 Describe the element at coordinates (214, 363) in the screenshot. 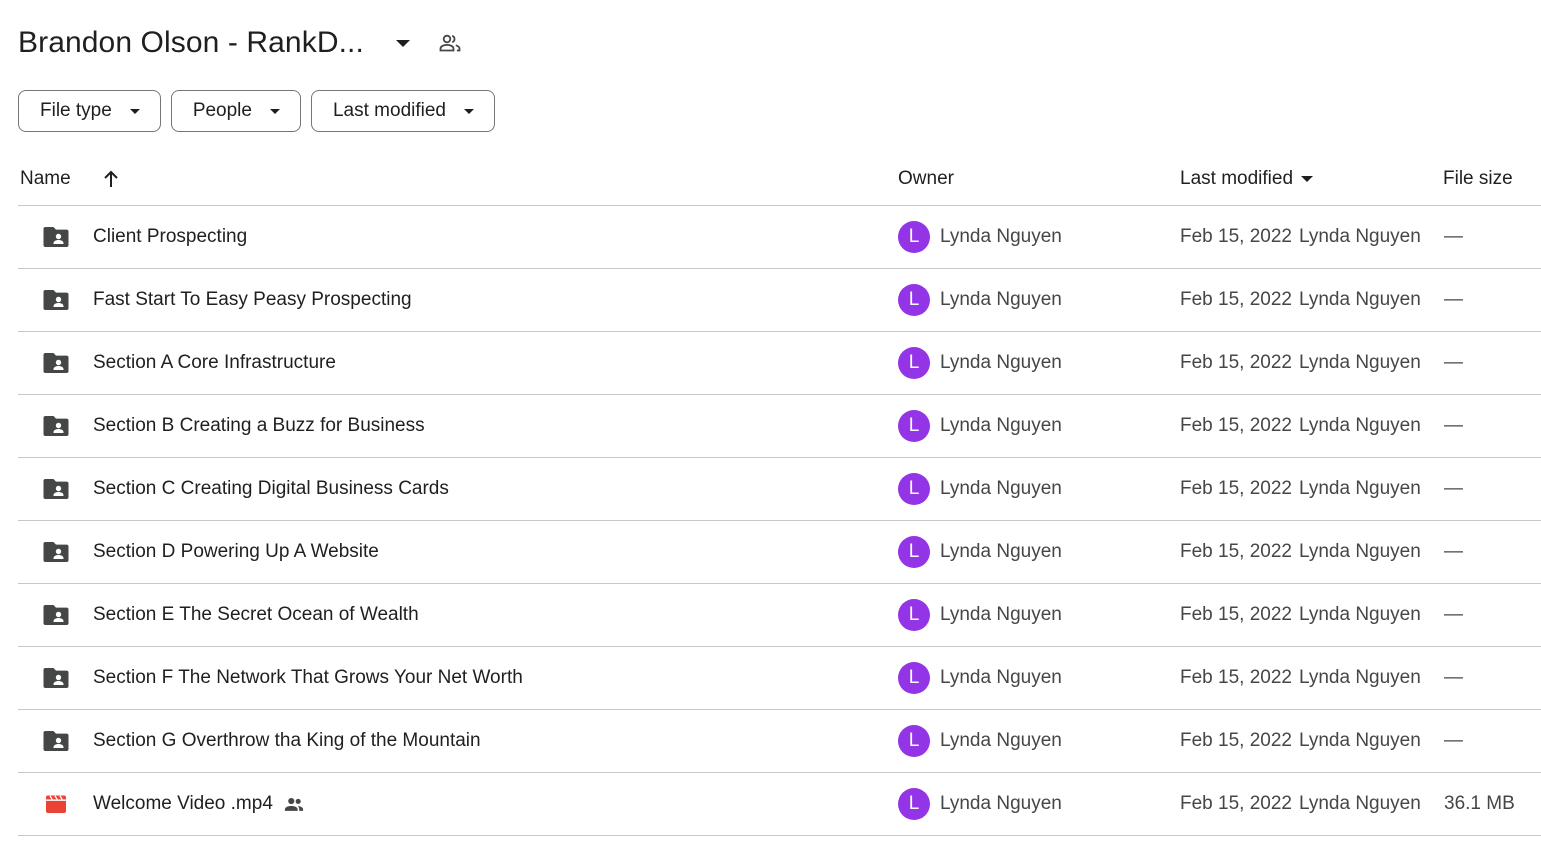

I see `file-name: Section A Core Infrastructure` at that location.